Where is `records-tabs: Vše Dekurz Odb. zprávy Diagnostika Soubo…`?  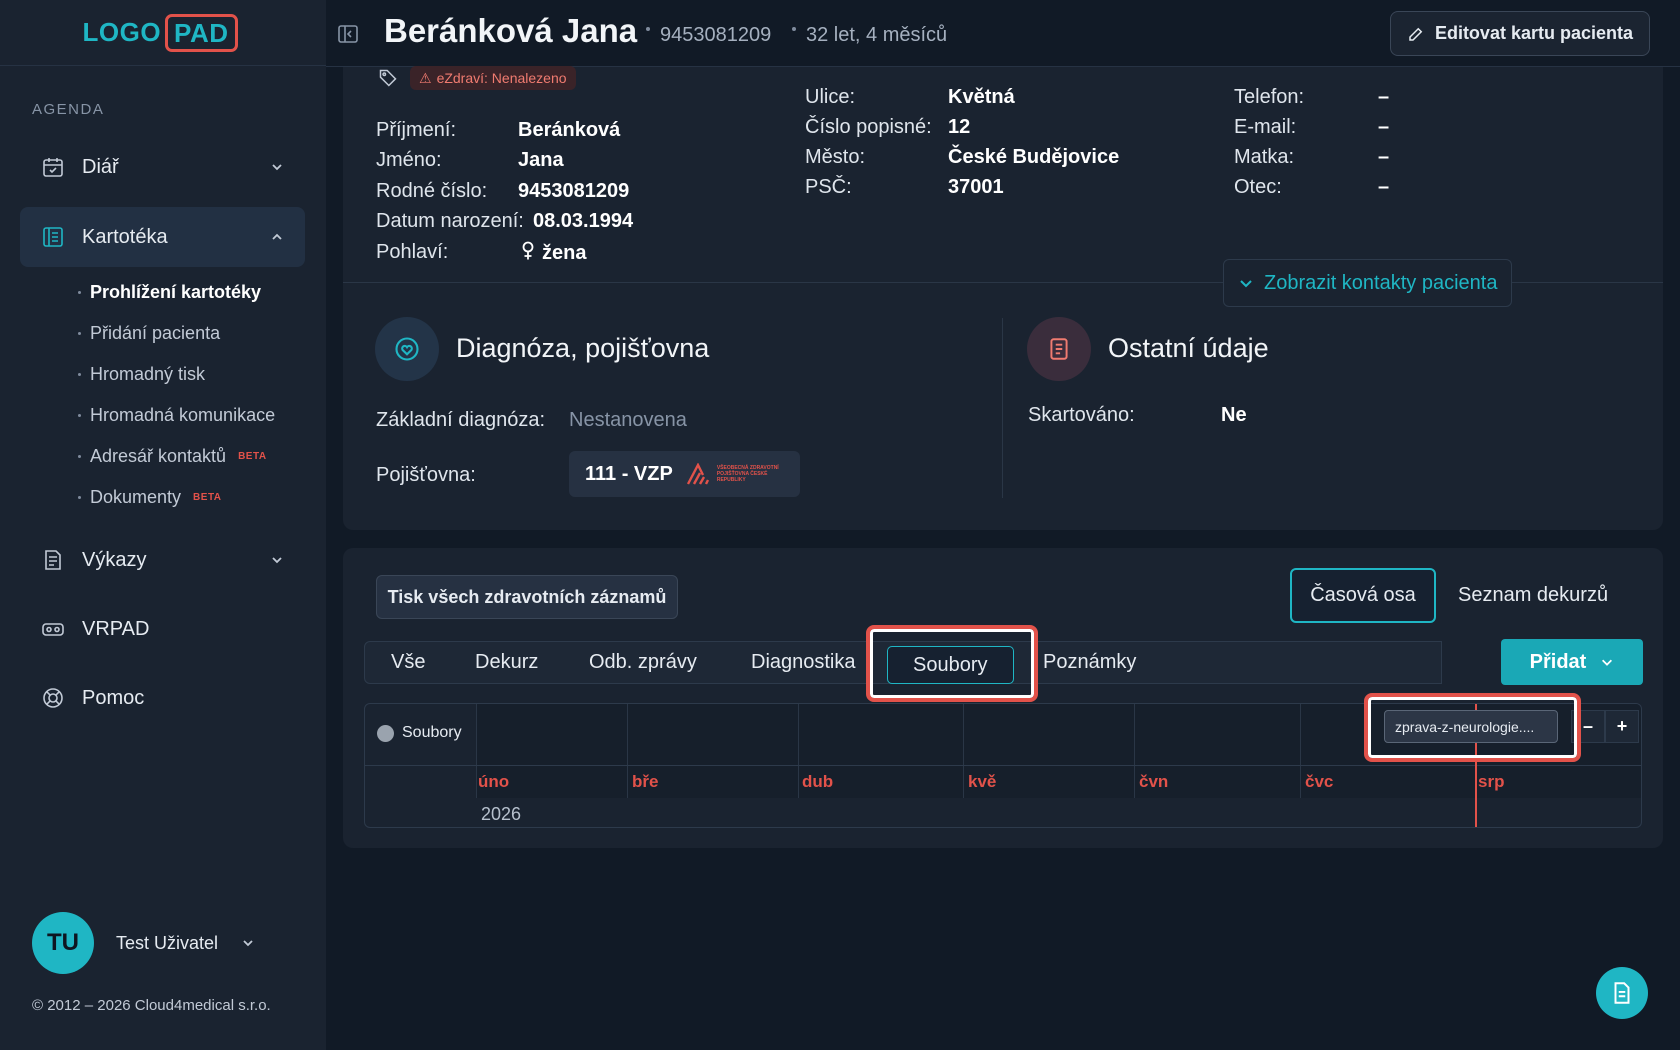 records-tabs: Vše Dekurz Odb. zprávy Diagnostika Soubo… is located at coordinates (903, 662).